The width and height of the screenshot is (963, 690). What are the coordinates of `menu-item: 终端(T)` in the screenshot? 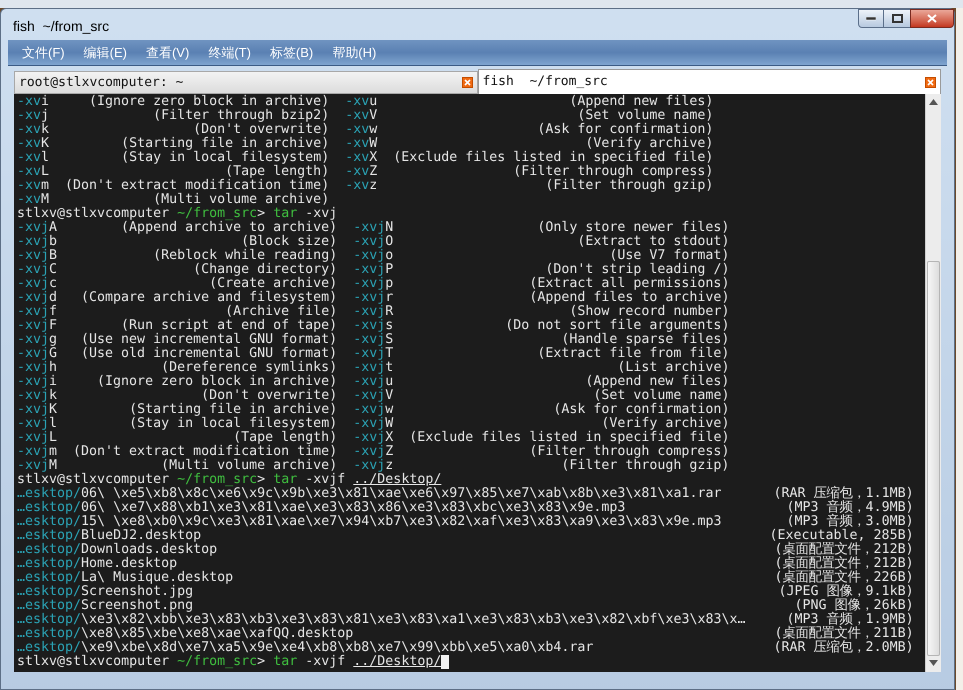 It's located at (229, 52).